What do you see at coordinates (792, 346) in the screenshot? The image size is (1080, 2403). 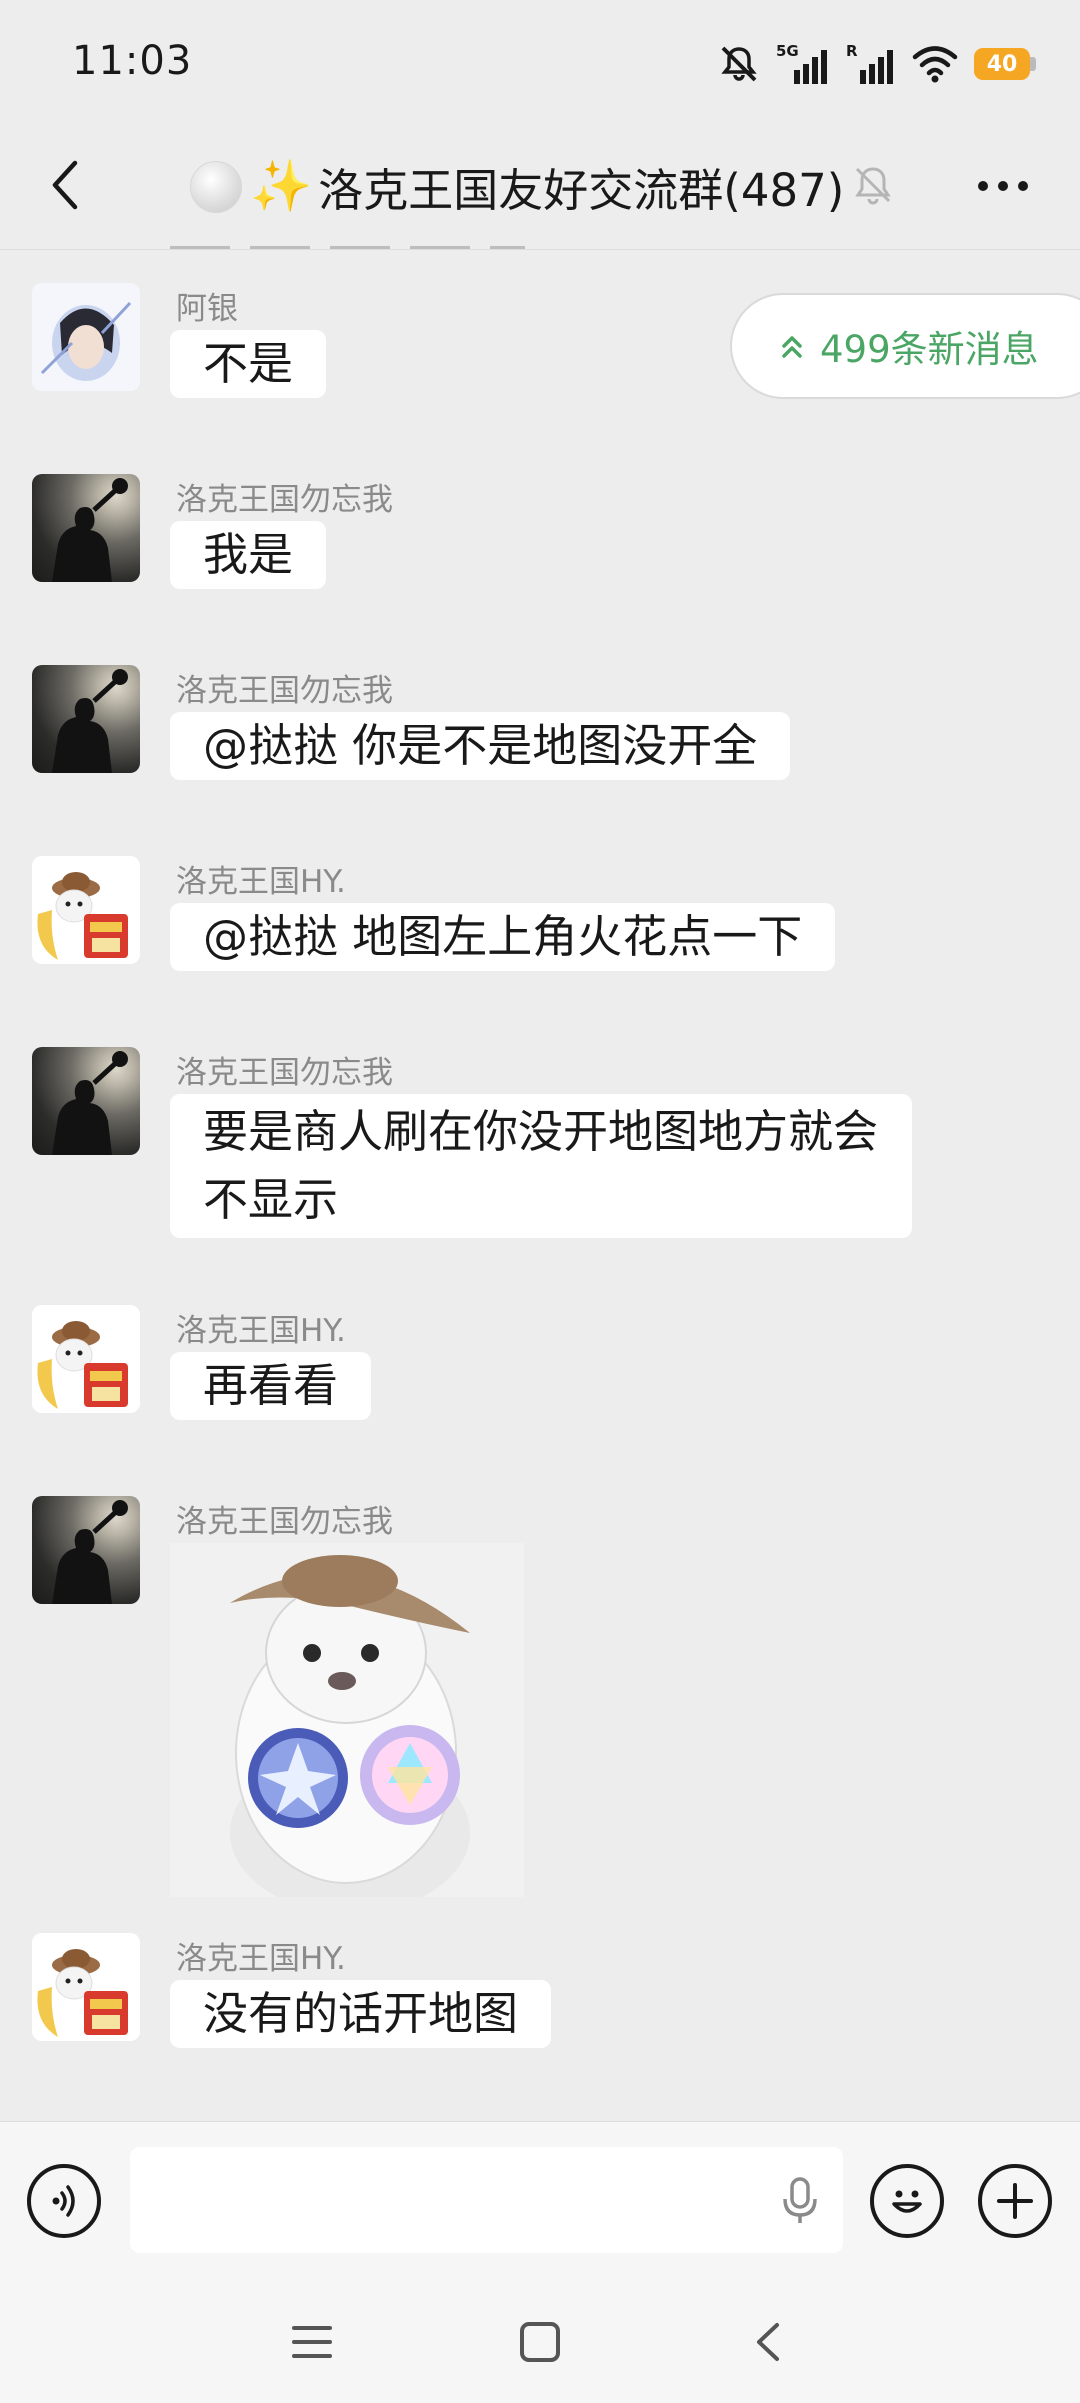 I see `double-chevron-up-icon` at bounding box center [792, 346].